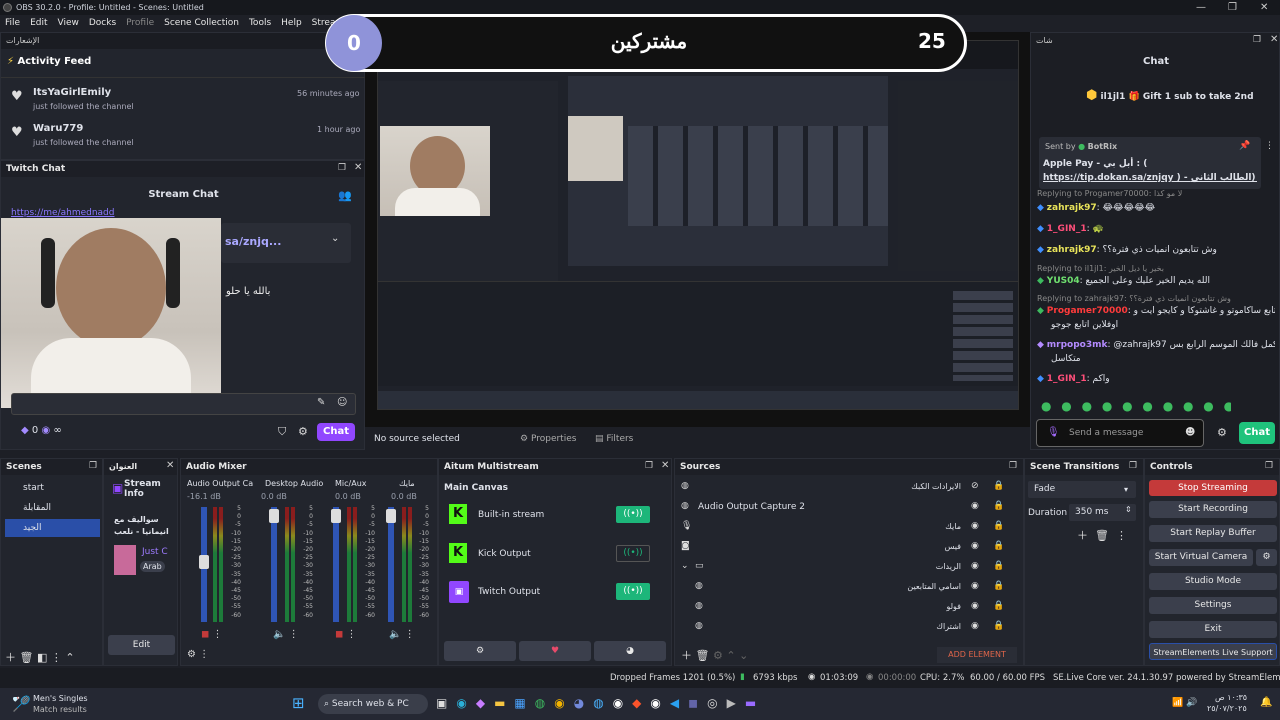 This screenshot has height=720, width=1280. What do you see at coordinates (1231, 697) in the screenshot?
I see `clock-time: ١٠:٣٥ ص` at bounding box center [1231, 697].